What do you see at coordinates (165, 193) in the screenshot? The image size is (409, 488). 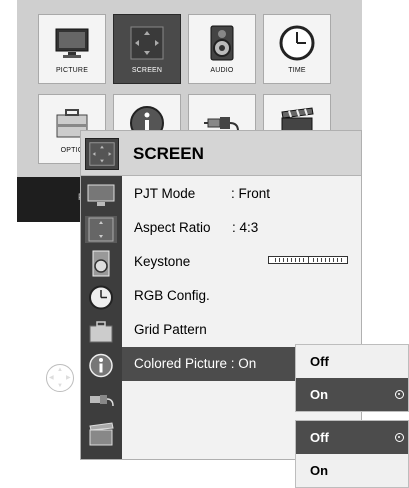 I see `menu-item-label: PJT Mode` at bounding box center [165, 193].